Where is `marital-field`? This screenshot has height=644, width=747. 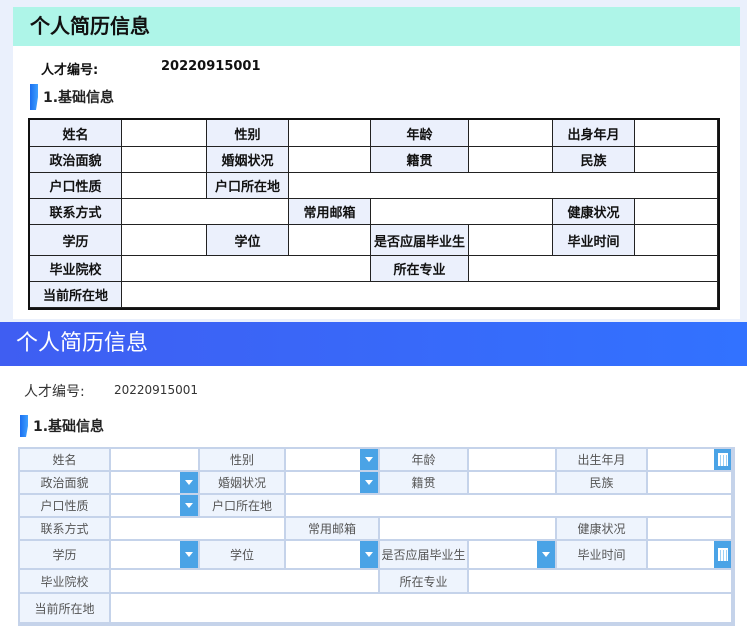
marital-field is located at coordinates (330, 160).